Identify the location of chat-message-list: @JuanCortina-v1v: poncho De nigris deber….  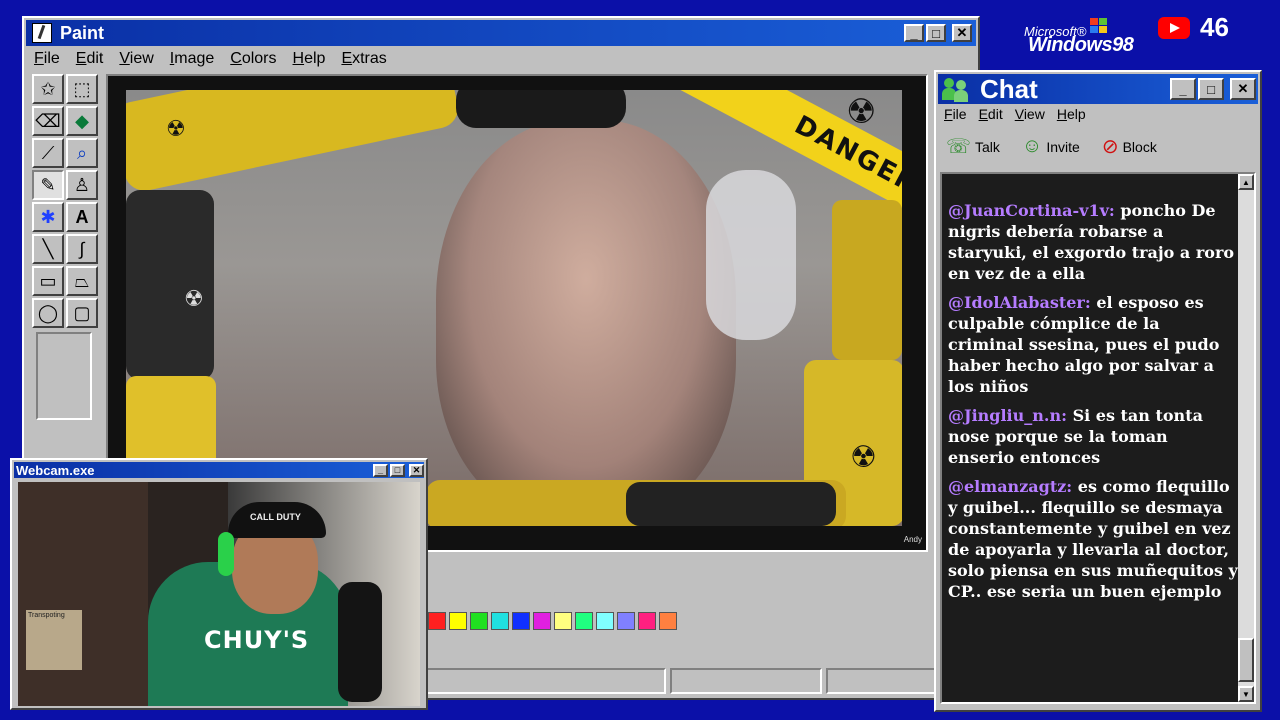
(1093, 405).